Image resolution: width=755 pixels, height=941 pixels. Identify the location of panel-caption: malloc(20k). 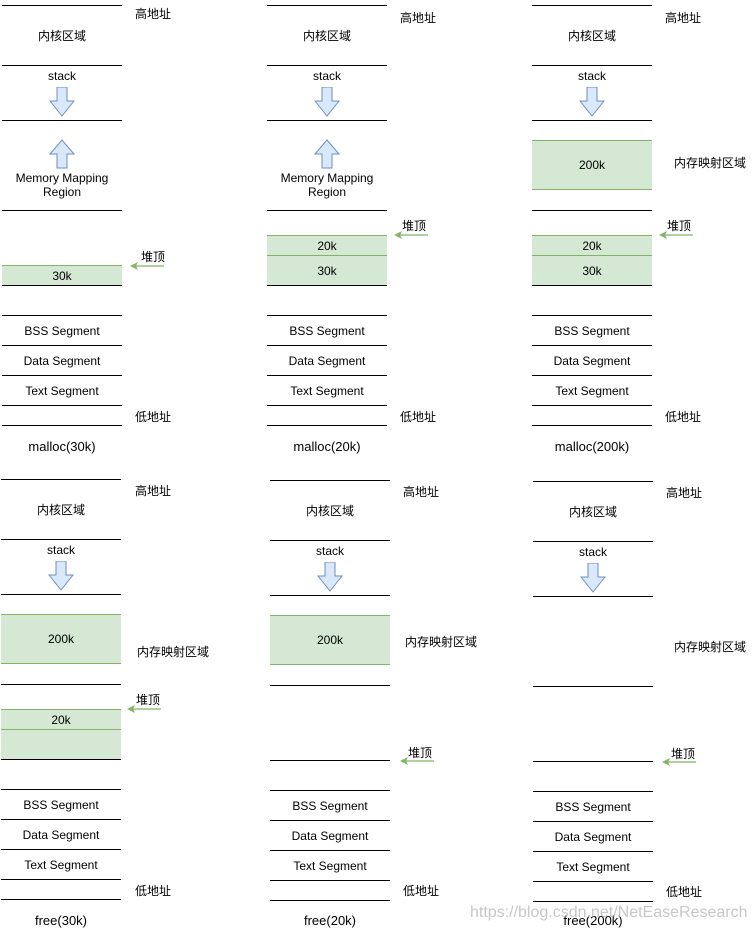
(327, 446).